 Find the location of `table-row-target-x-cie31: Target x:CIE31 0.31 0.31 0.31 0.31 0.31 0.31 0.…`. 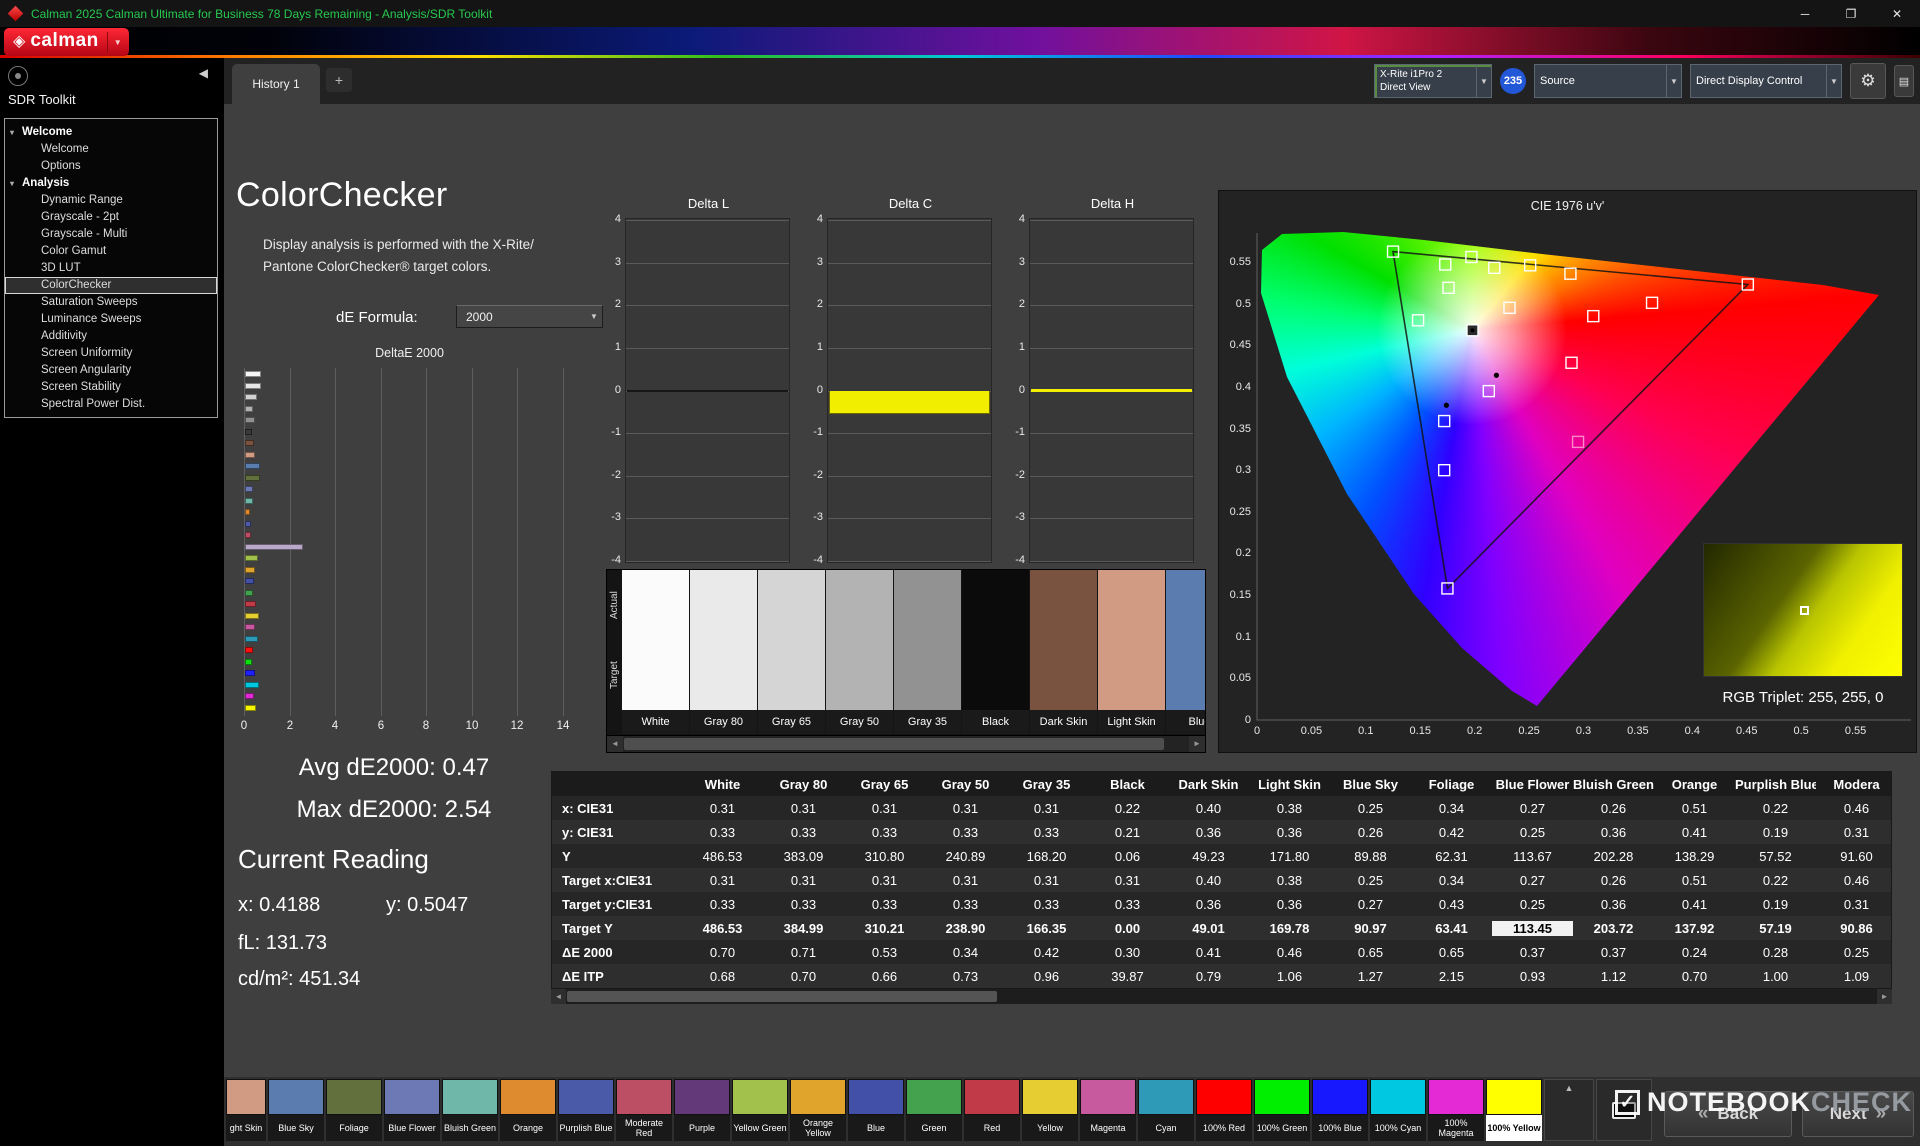

table-row-target-x-cie31: Target x:CIE31 0.31 0.31 0.31 0.31 0.31 0.31 0.… is located at coordinates (1221, 880).